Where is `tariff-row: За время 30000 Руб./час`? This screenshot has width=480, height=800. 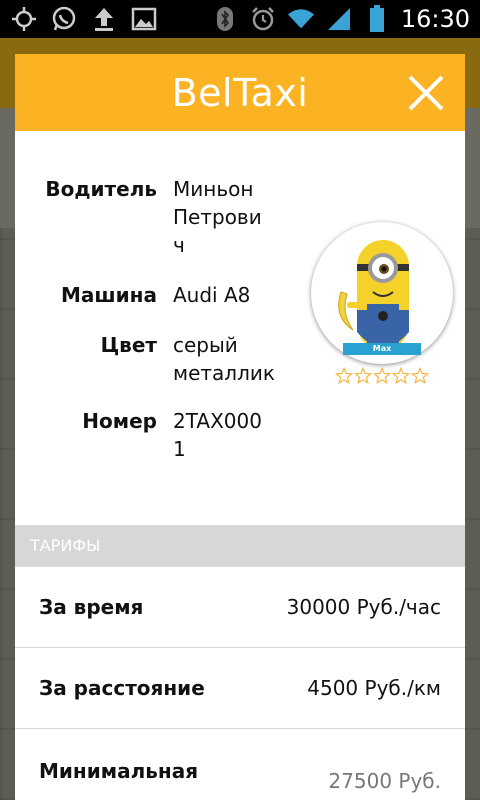 tariff-row: За время 30000 Руб./час is located at coordinates (240, 607).